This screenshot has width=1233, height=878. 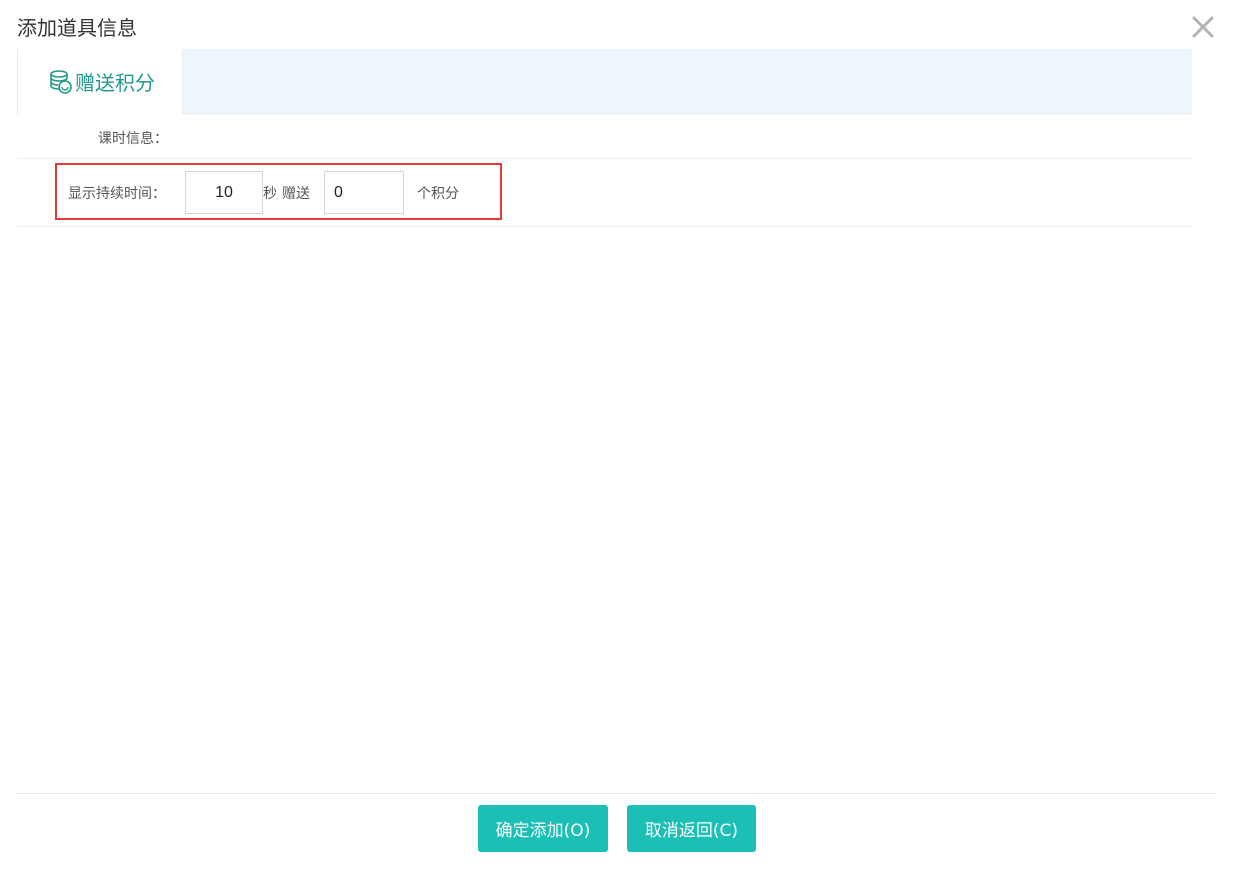 I want to click on confirm-add-button: 确定添加(O), so click(x=543, y=828).